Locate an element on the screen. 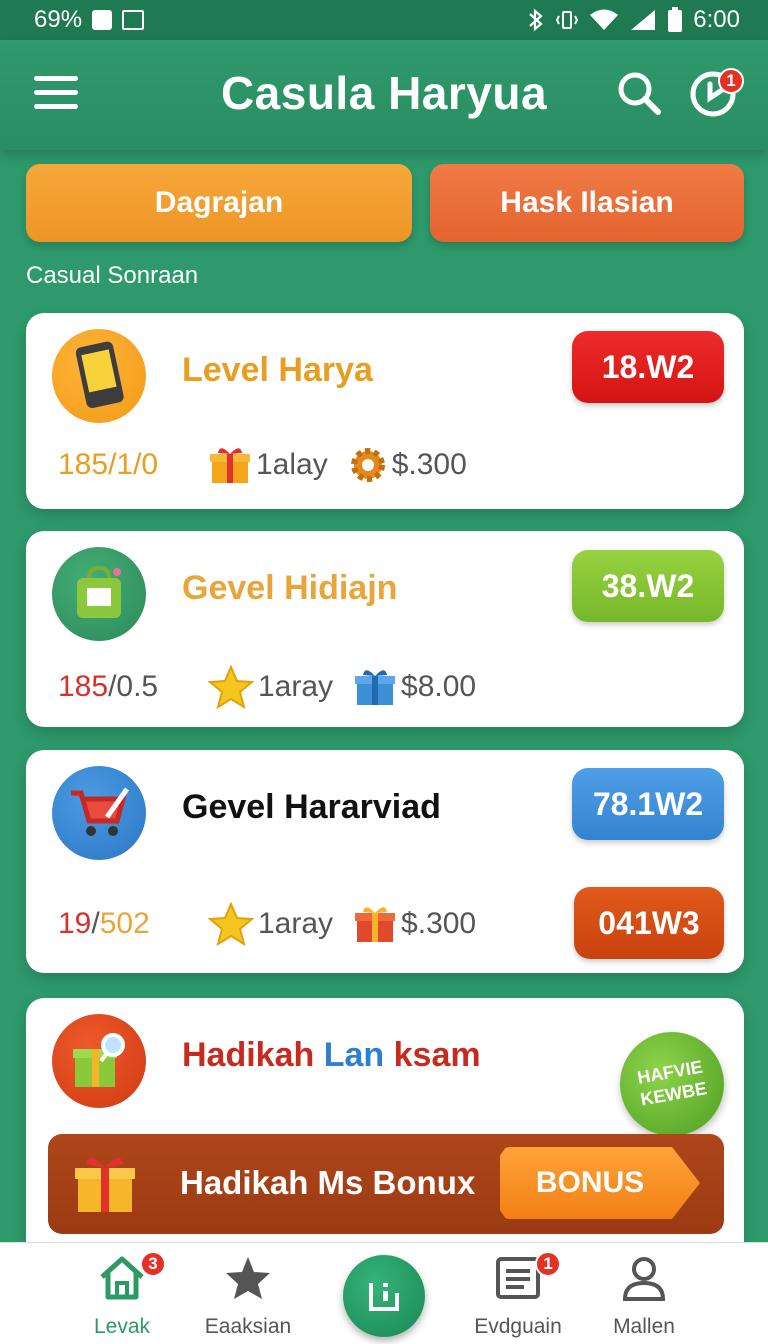 The height and width of the screenshot is (1344, 768). hask-ilasian-button: Hask Ilasian is located at coordinates (587, 203).